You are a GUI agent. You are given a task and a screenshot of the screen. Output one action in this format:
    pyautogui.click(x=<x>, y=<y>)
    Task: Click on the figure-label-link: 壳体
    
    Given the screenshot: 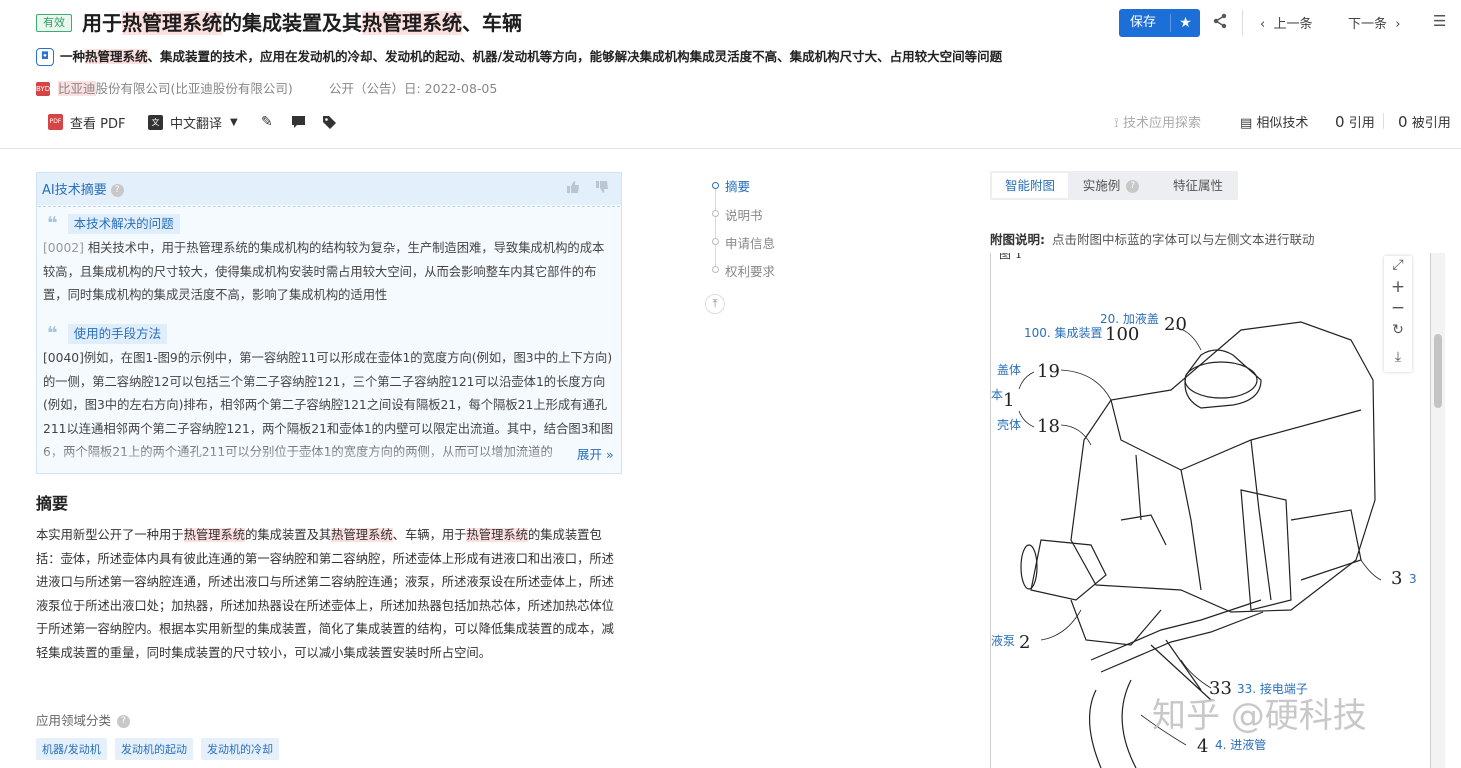 What is the action you would take?
    pyautogui.click(x=1009, y=425)
    